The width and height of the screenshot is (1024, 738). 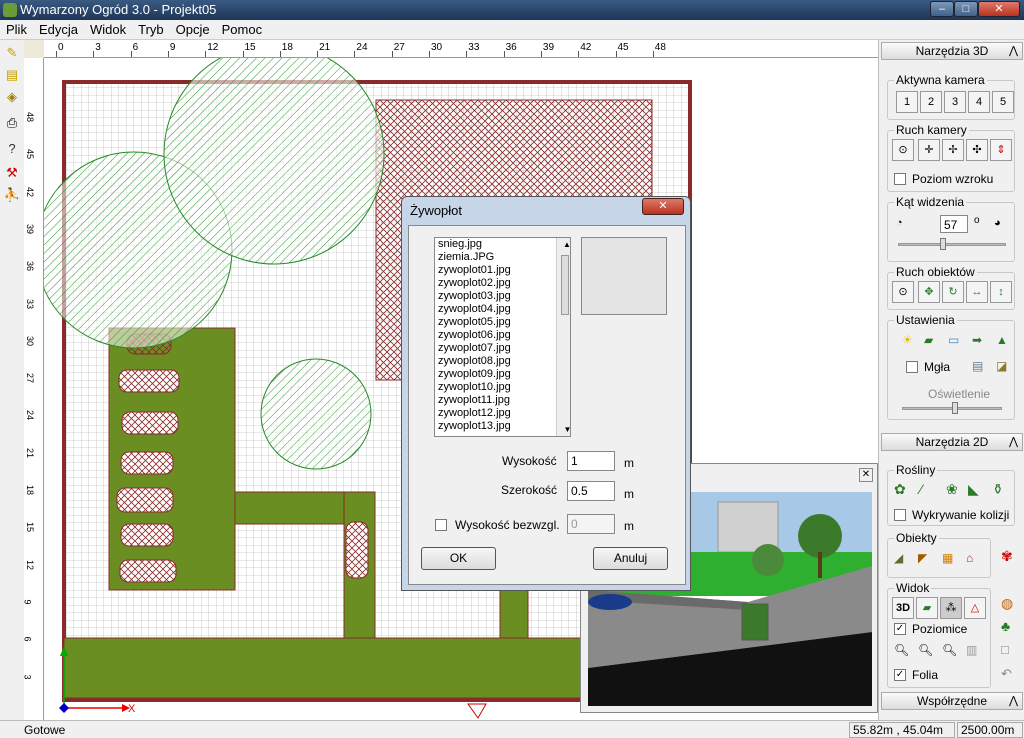 What do you see at coordinates (193, 29) in the screenshot?
I see `menu-opcje: Opcje` at bounding box center [193, 29].